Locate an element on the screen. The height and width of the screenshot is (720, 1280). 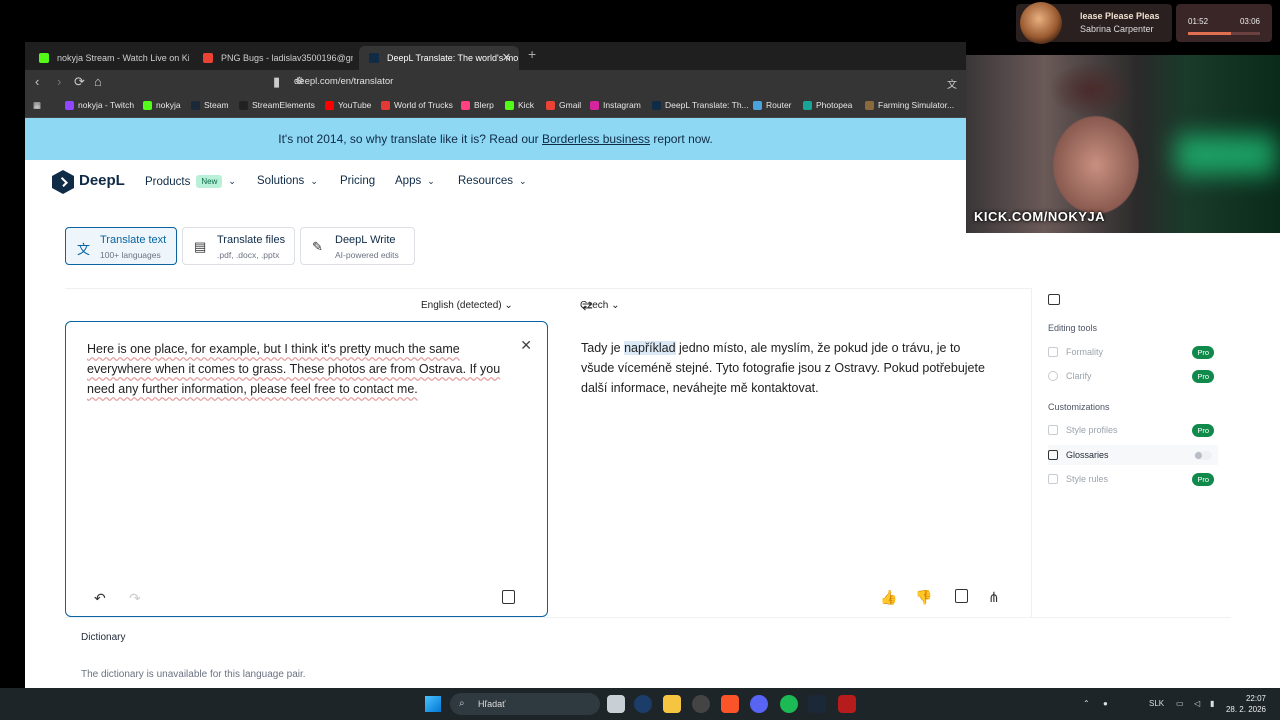
deepl-write-button: ✎ DeepL Write AI-powered edits is located at coordinates (357, 246).